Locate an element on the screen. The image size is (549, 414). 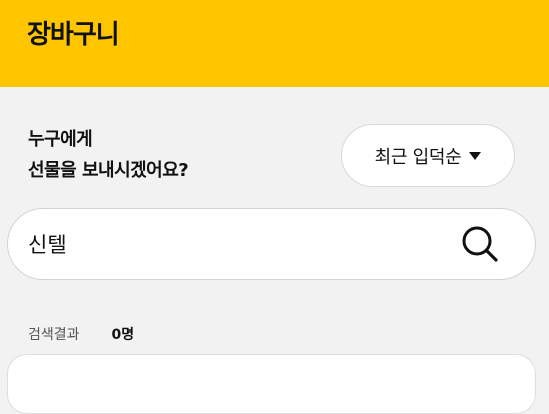
prompt-line-2: 선물을 보내시겠어요? is located at coordinates (108, 170).